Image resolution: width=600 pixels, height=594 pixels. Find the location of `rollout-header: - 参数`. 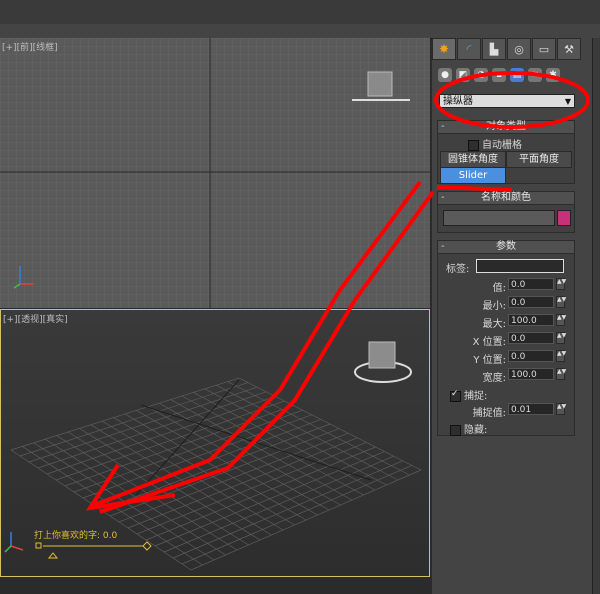

rollout-header: - 参数 is located at coordinates (506, 247).